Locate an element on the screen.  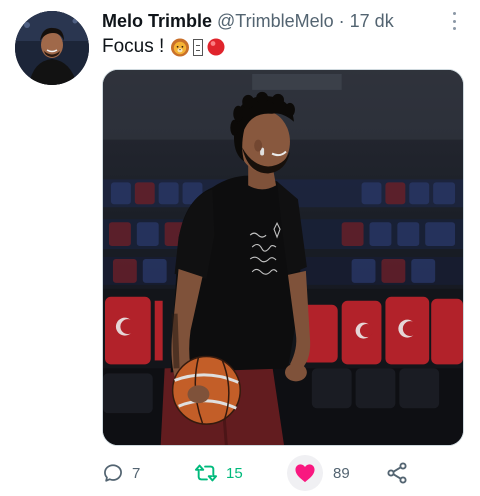
red-circle-icon is located at coordinates (216, 47).